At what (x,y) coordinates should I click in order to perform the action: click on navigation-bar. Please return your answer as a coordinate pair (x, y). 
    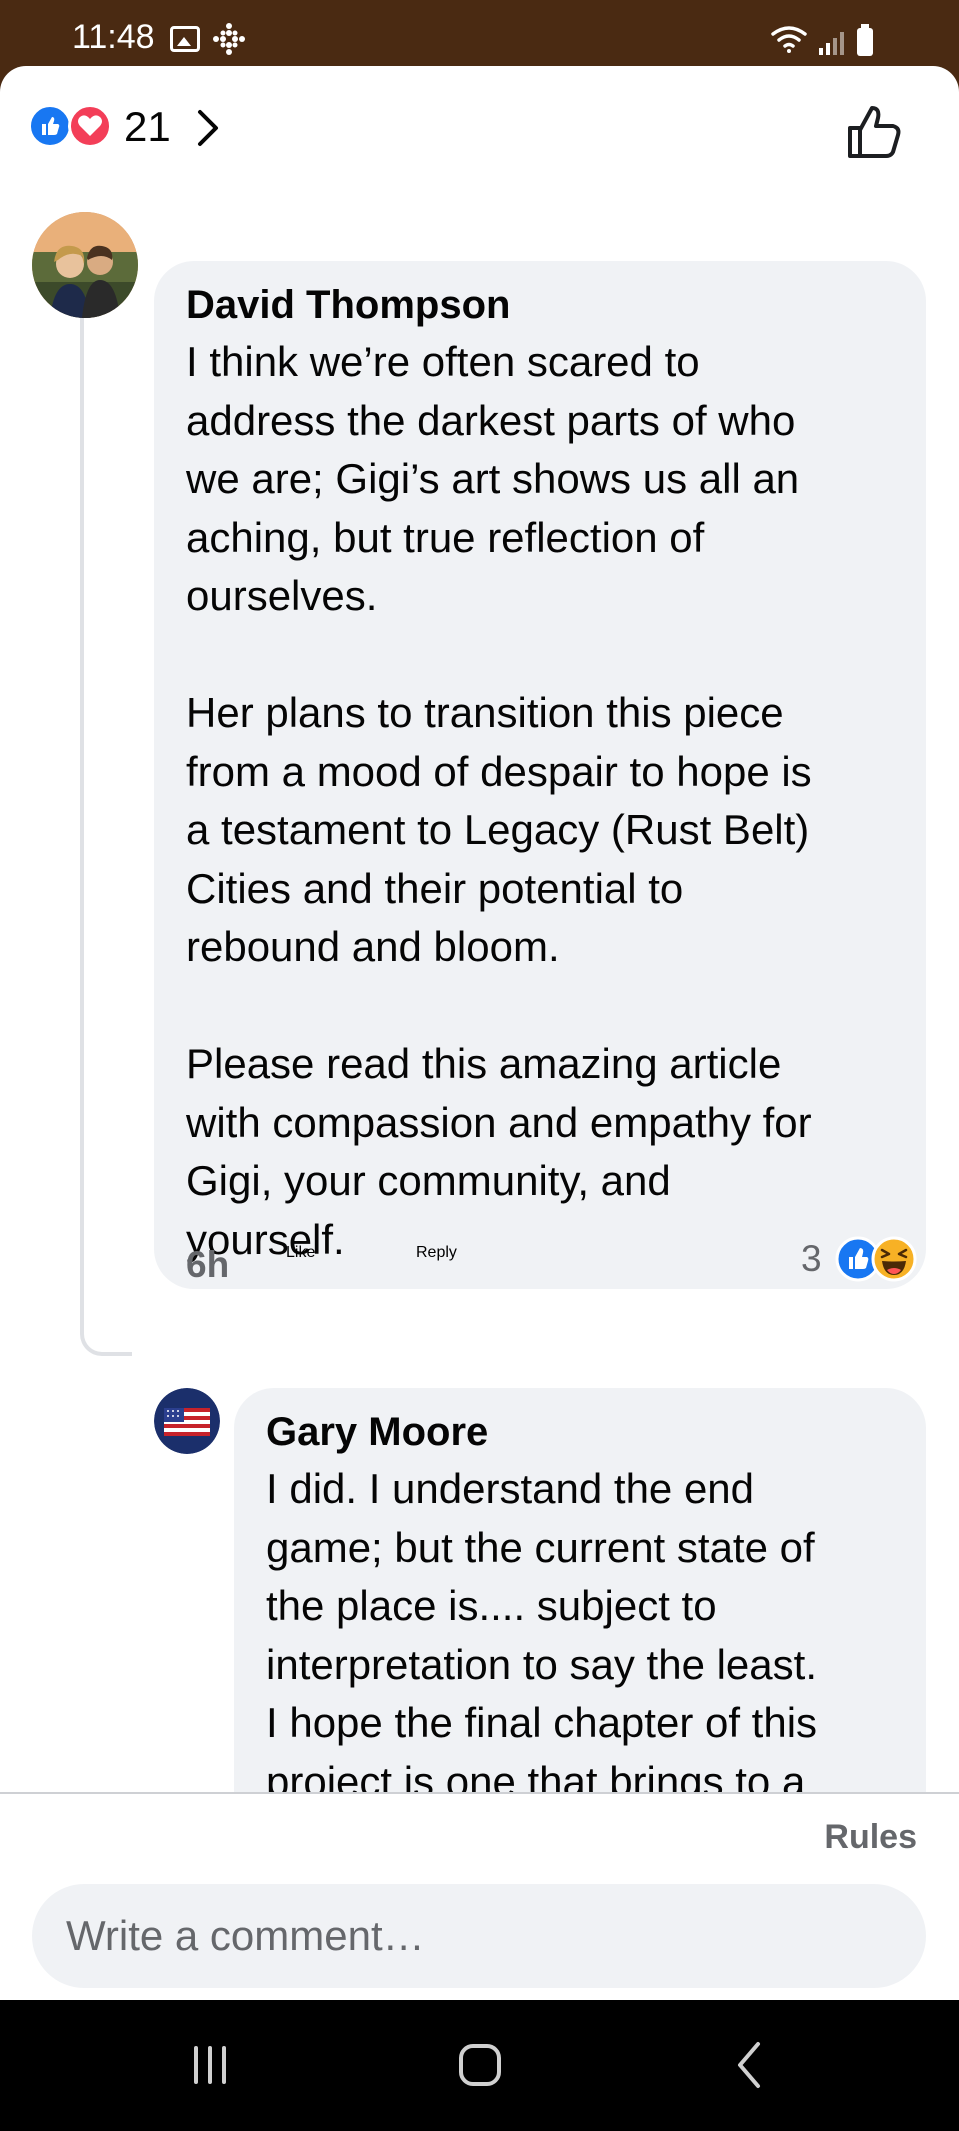
    Looking at the image, I should click on (479, 2065).